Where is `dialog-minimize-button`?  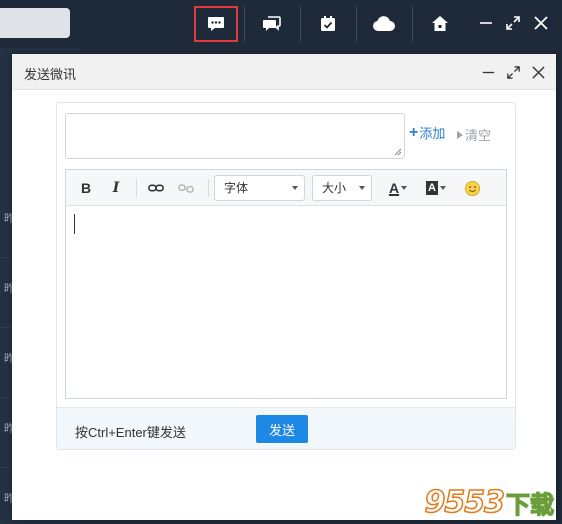 dialog-minimize-button is located at coordinates (488, 72).